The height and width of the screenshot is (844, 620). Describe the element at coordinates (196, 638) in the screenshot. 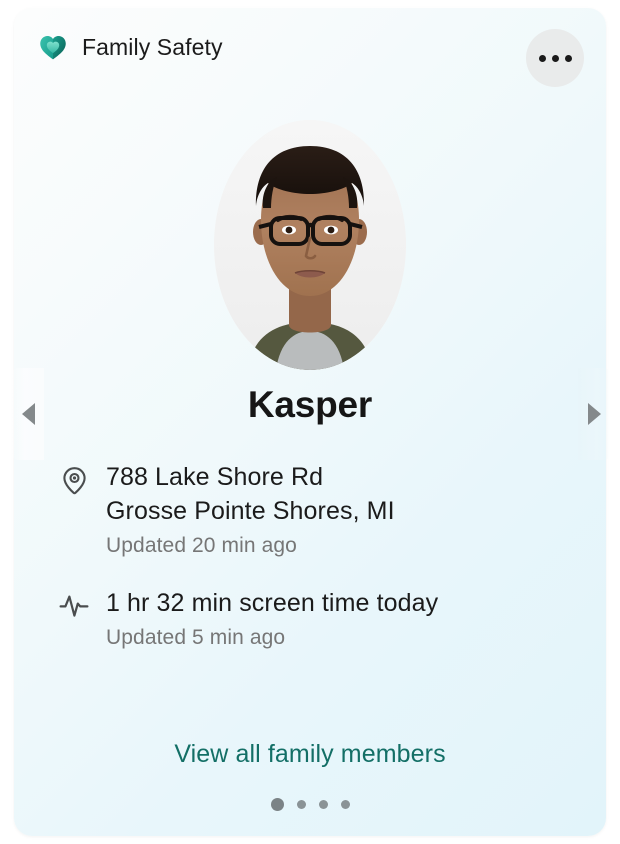

I see `screen-time-updated: Updated 5 min ago` at that location.